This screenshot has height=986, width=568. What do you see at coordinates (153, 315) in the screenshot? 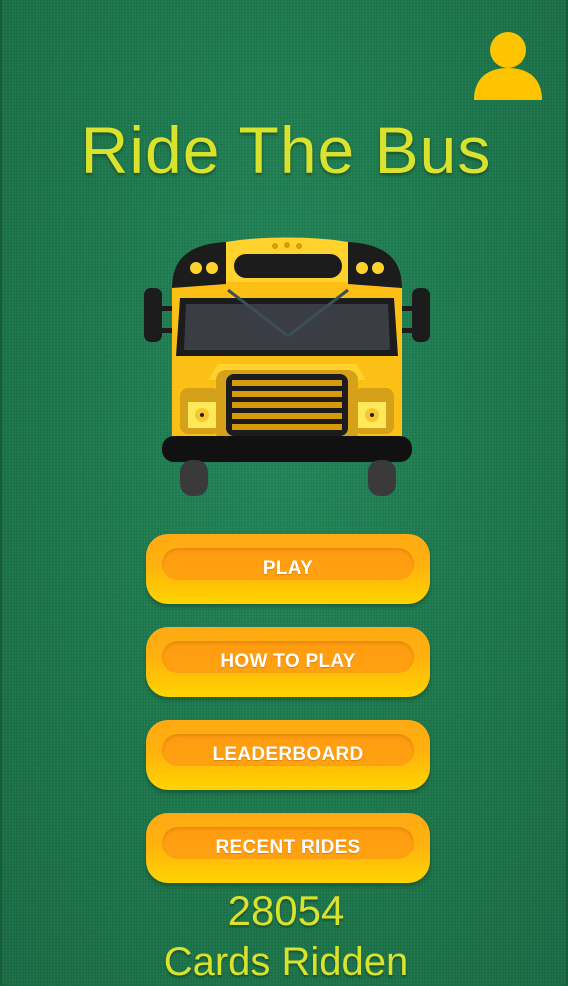
I see `left-mirror` at bounding box center [153, 315].